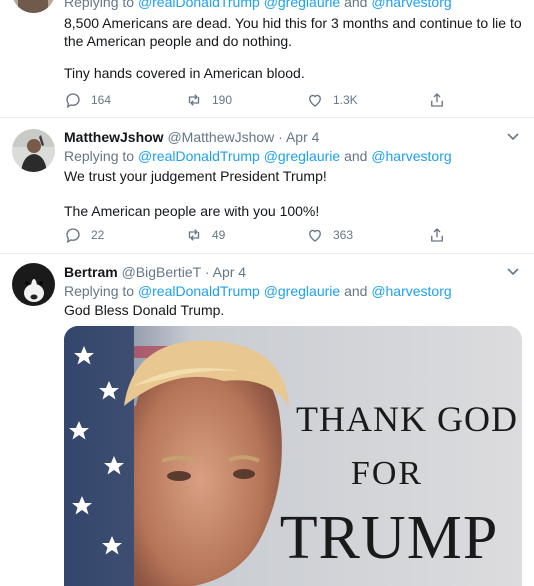 The height and width of the screenshot is (586, 534). I want to click on tweet-text-2: The American people are with you 100%!, so click(192, 211).